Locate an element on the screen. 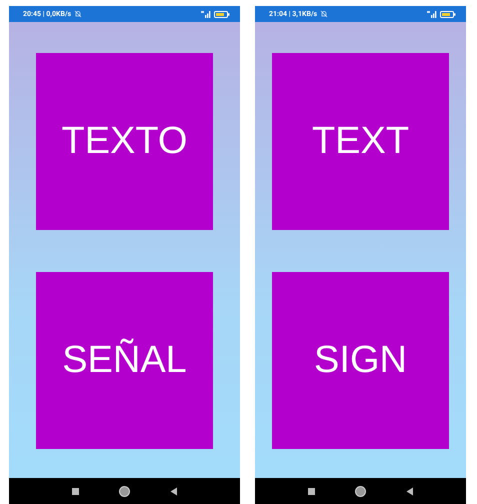  word-button: SEÑAL is located at coordinates (124, 360).